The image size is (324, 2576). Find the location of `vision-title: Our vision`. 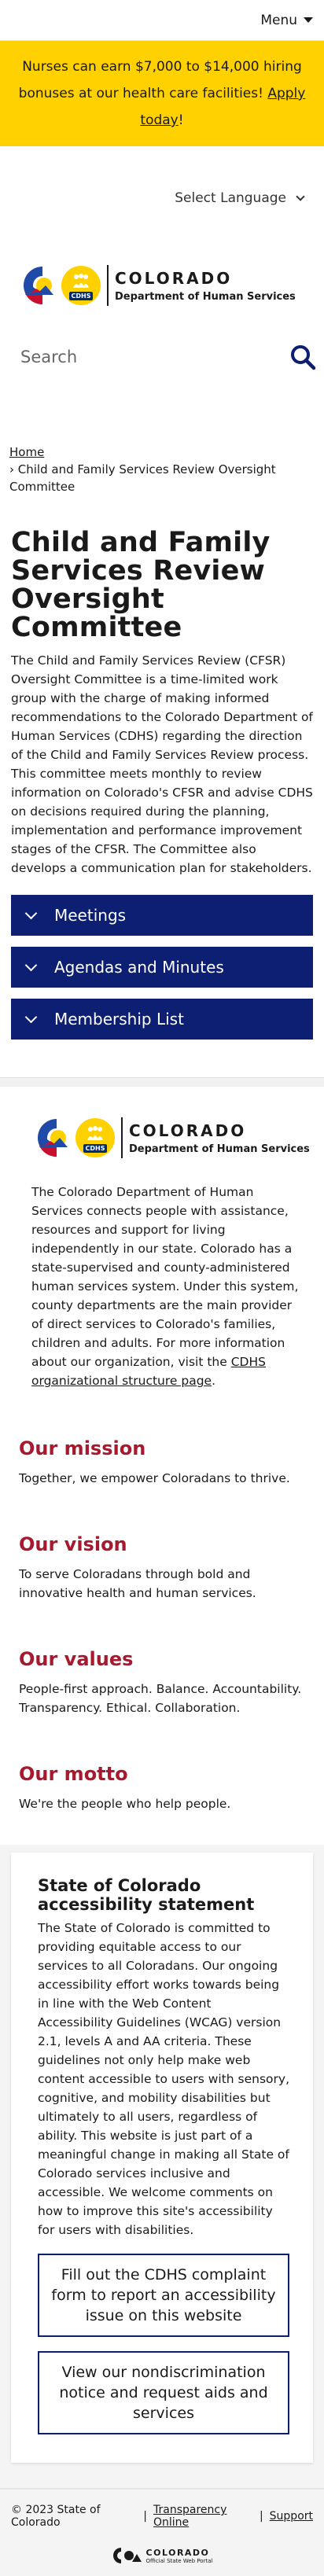

vision-title: Our vision is located at coordinates (73, 1544).